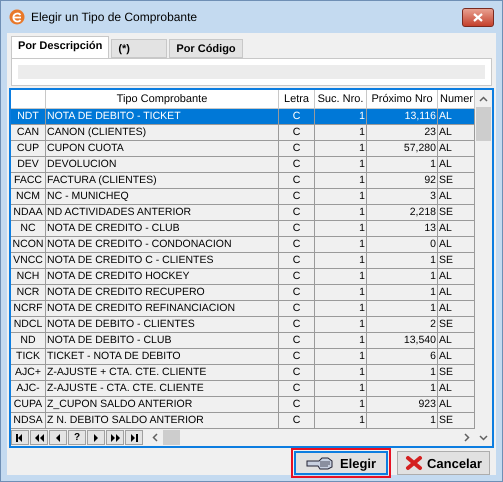 The width and height of the screenshot is (503, 482). I want to click on table-cell: 13,116, so click(402, 117).